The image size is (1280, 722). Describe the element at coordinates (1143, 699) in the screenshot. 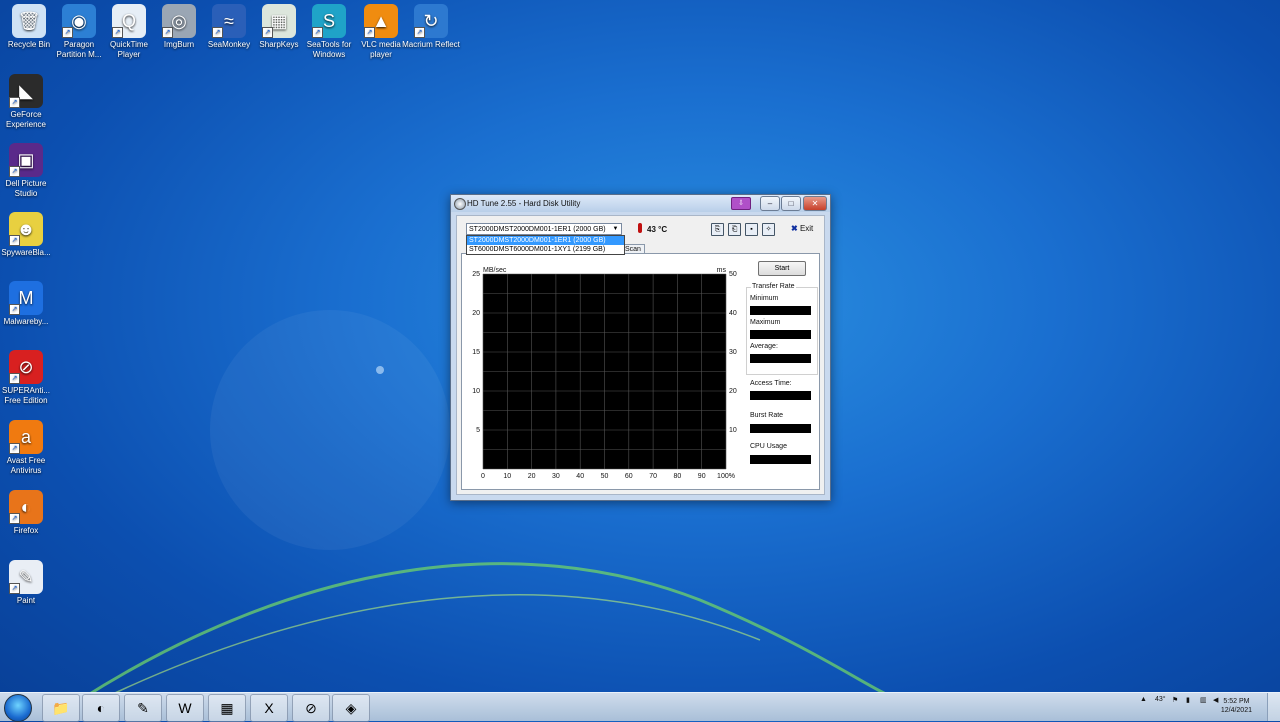

I see `tray-chevron-icon: ▲` at that location.